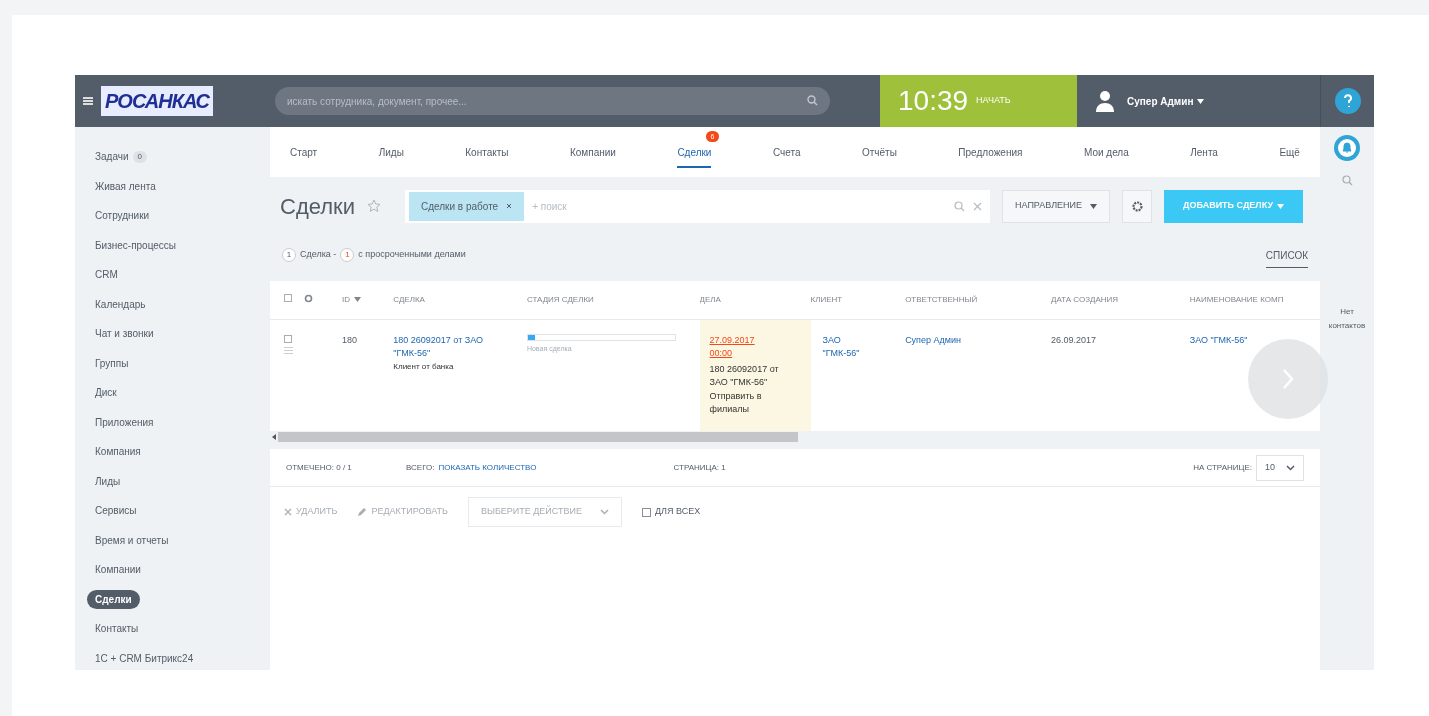 The image size is (1429, 716). What do you see at coordinates (538, 437) in the screenshot?
I see `scrollbar` at bounding box center [538, 437].